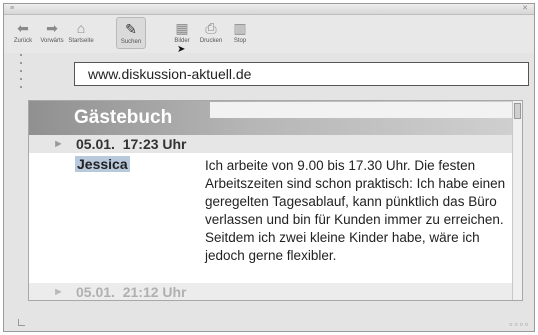 Image resolution: width=538 pixels, height=335 pixels. What do you see at coordinates (21, 322) in the screenshot?
I see `resize-corner-icon` at bounding box center [21, 322].